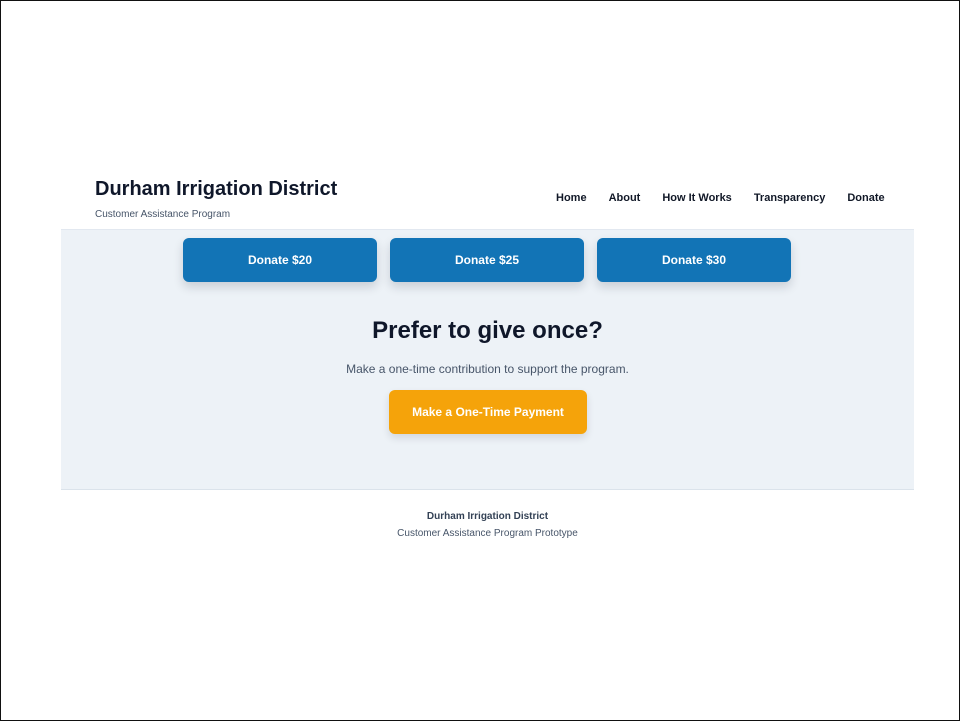 This screenshot has height=721, width=960. I want to click on one-time-heading: Prefer to give once?, so click(487, 330).